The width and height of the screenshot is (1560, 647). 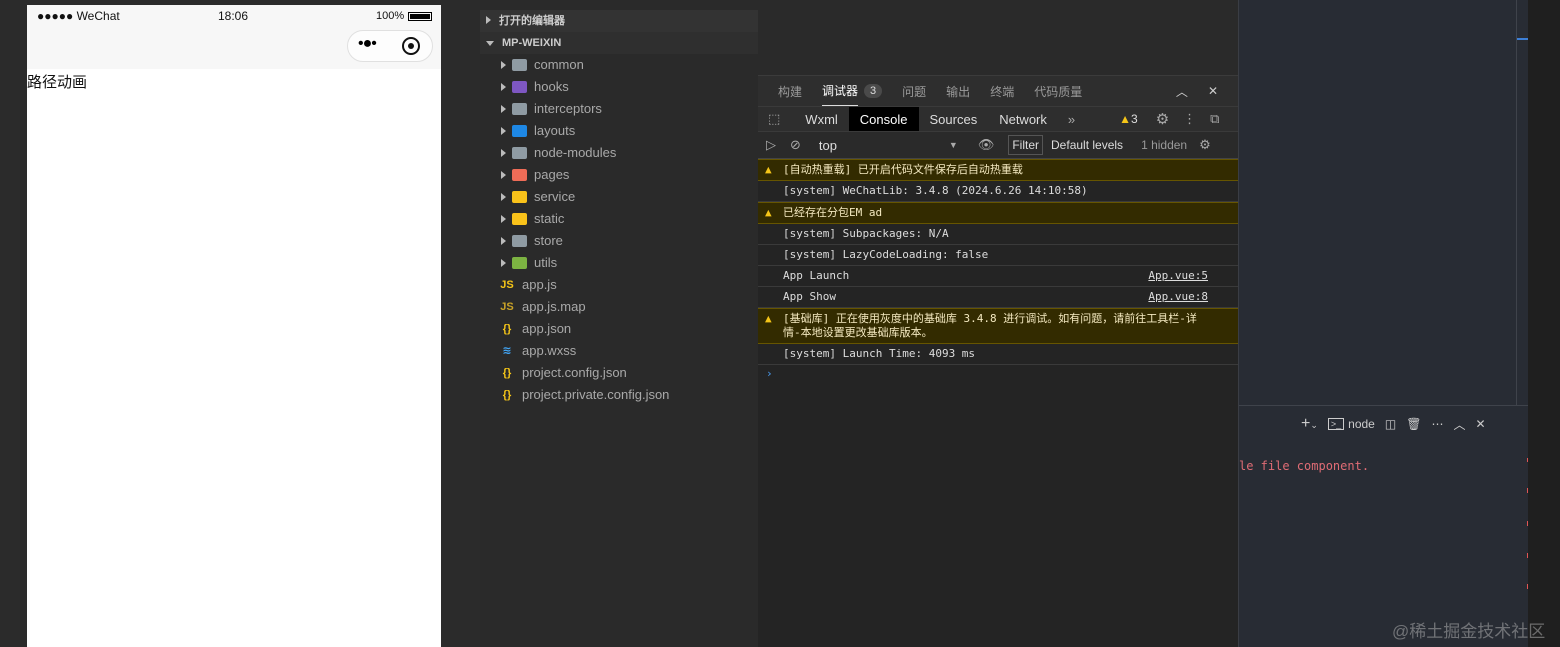 What do you see at coordinates (507, 285) in the screenshot?
I see `file-type-icon: JS` at bounding box center [507, 285].